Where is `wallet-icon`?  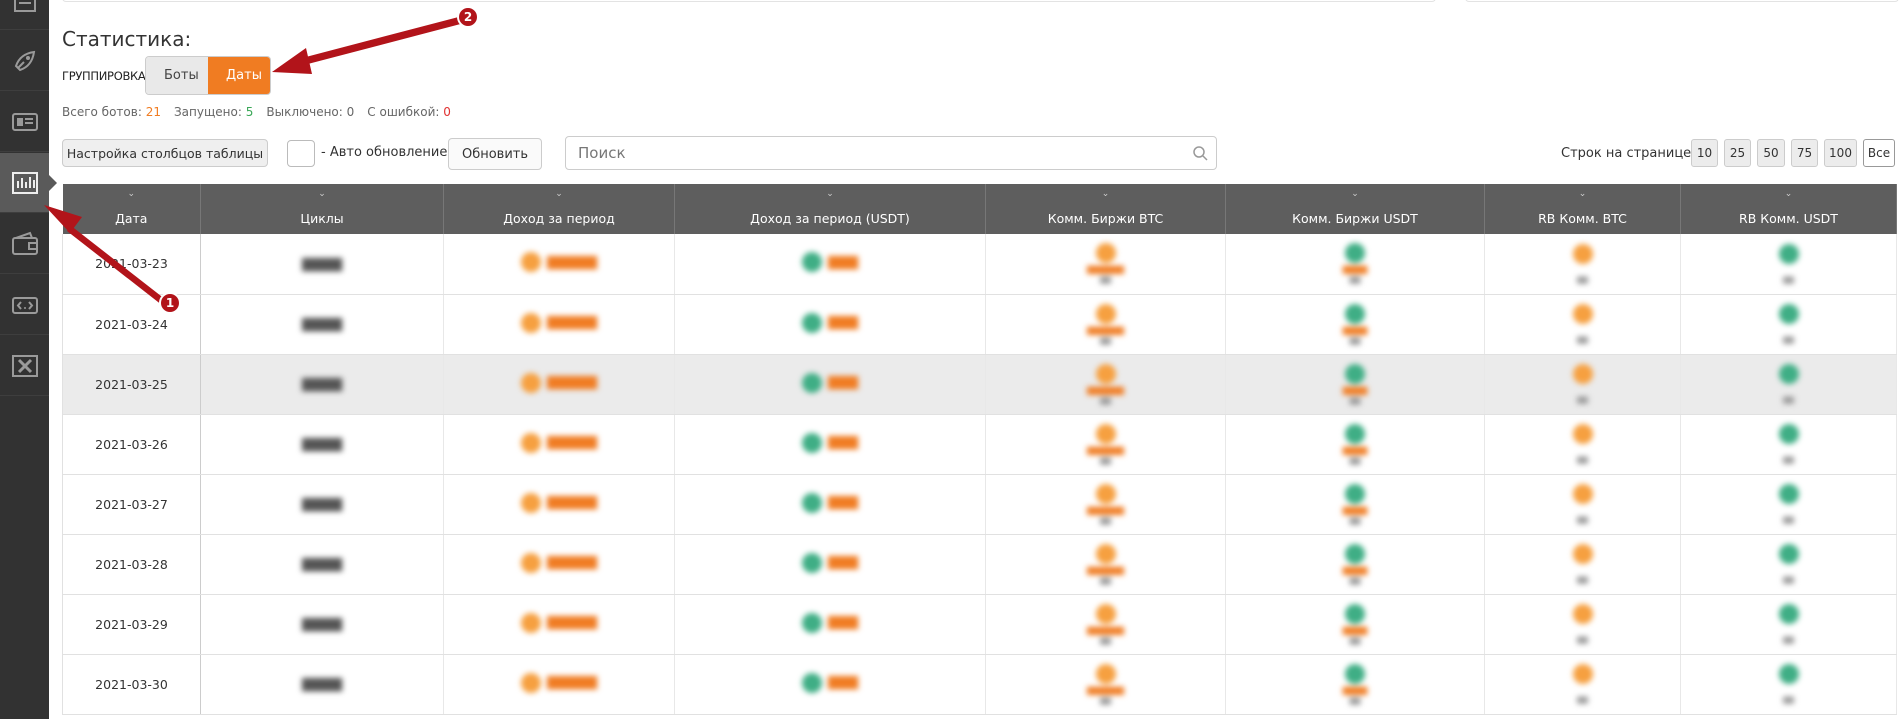
wallet-icon is located at coordinates (24, 243).